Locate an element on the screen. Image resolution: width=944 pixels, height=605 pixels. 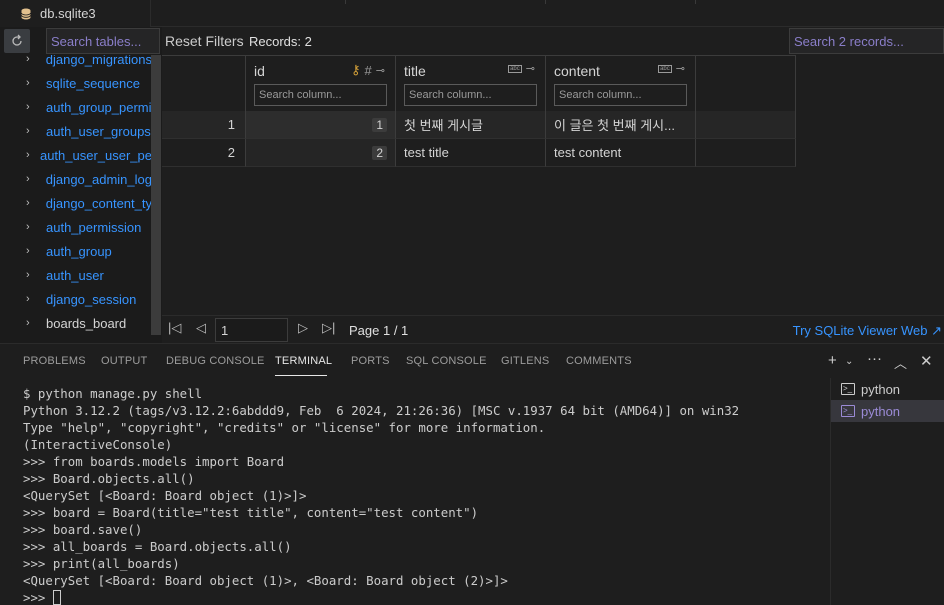
terminal-cursor is located at coordinates (56, 597).